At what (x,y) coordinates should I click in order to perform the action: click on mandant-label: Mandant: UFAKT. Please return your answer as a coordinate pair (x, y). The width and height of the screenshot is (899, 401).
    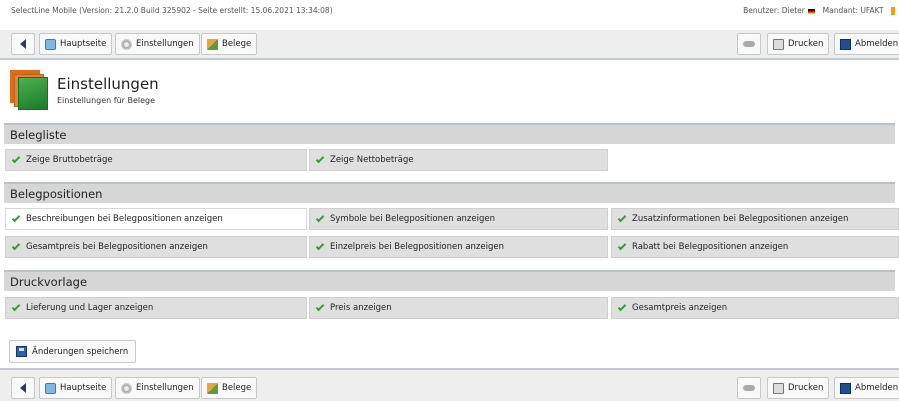
    Looking at the image, I should click on (853, 10).